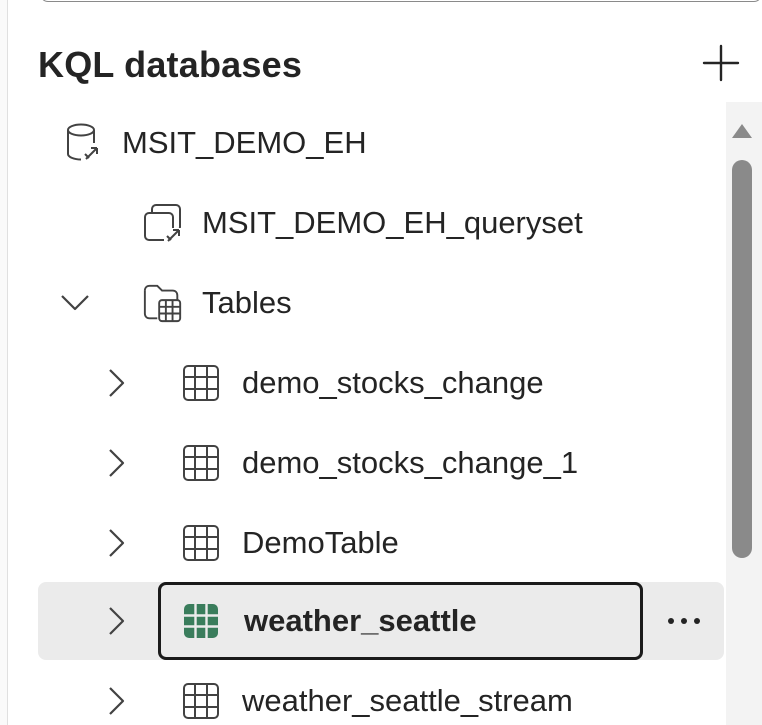 The height and width of the screenshot is (725, 762). What do you see at coordinates (742, 131) in the screenshot?
I see `scroll-up-arrow-icon` at bounding box center [742, 131].